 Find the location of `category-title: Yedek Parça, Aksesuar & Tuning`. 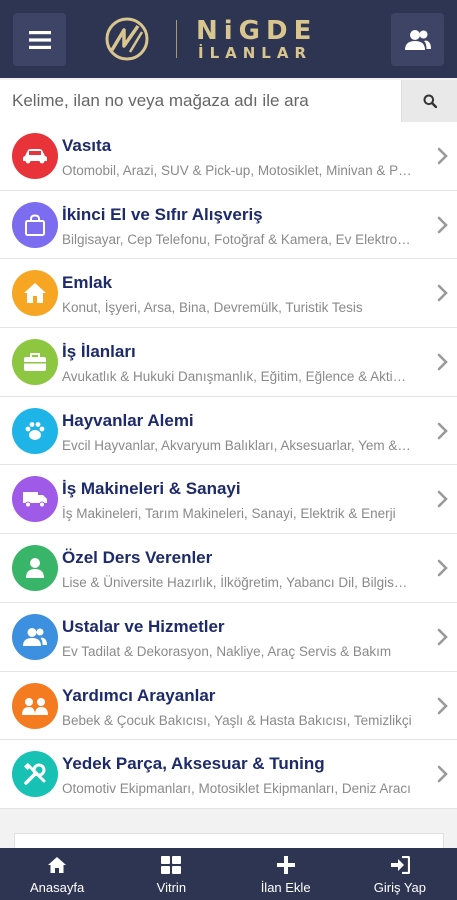

category-title: Yedek Parça, Aksesuar & Tuning is located at coordinates (193, 764).